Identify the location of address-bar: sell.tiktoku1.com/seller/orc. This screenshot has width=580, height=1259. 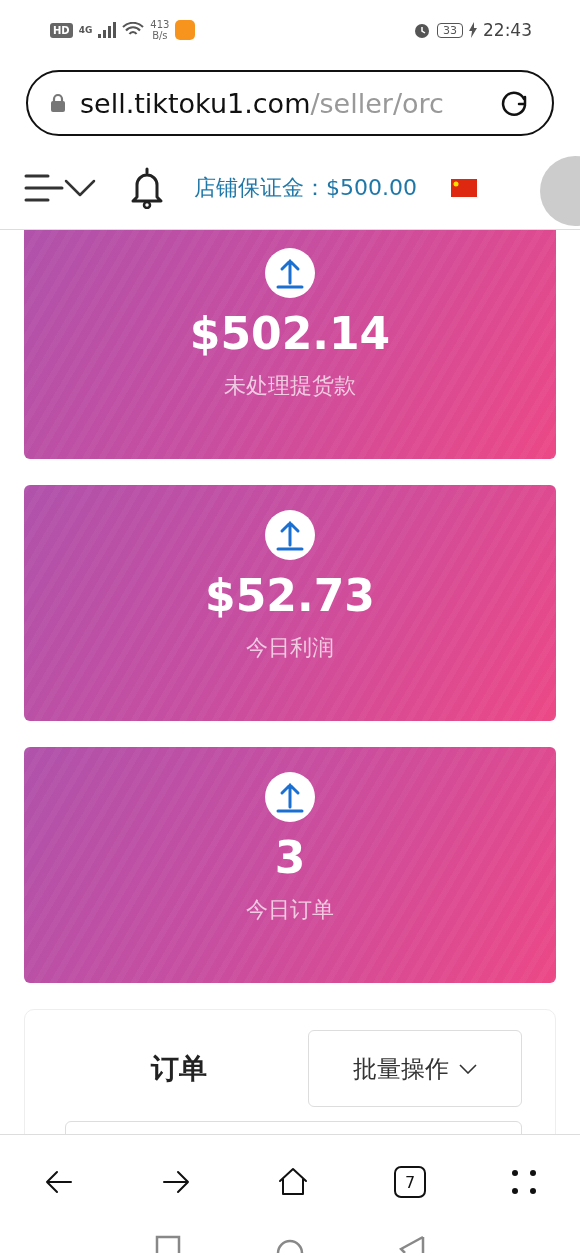
(290, 103).